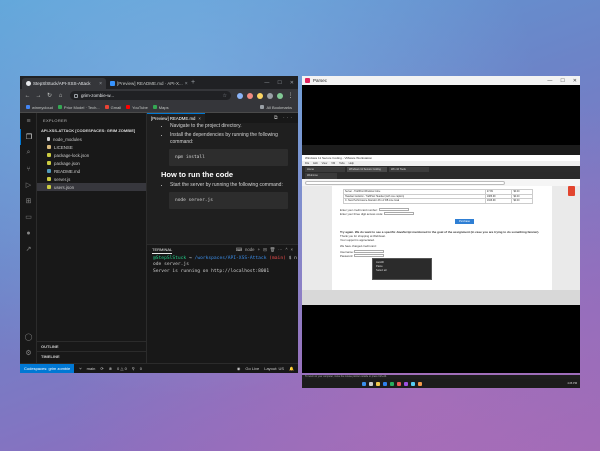 The image size is (600, 451). I want to click on status-golive: Go Live, so click(252, 368).